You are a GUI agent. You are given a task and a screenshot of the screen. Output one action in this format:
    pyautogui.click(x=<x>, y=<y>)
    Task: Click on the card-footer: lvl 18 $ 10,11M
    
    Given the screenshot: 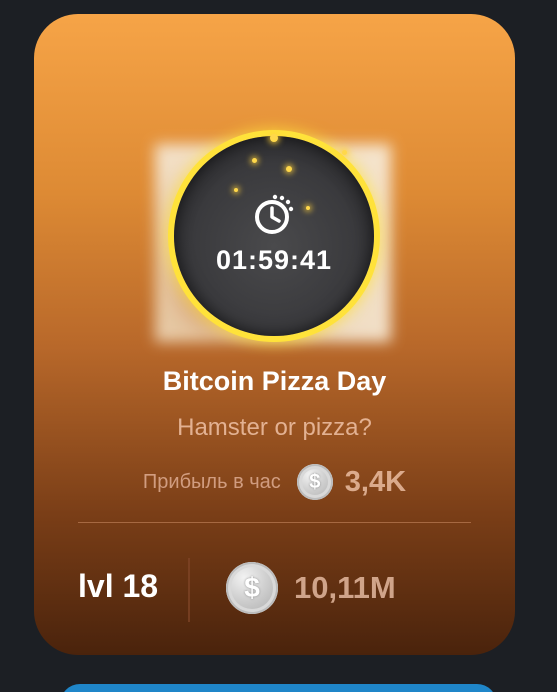 What is the action you would take?
    pyautogui.click(x=274, y=589)
    